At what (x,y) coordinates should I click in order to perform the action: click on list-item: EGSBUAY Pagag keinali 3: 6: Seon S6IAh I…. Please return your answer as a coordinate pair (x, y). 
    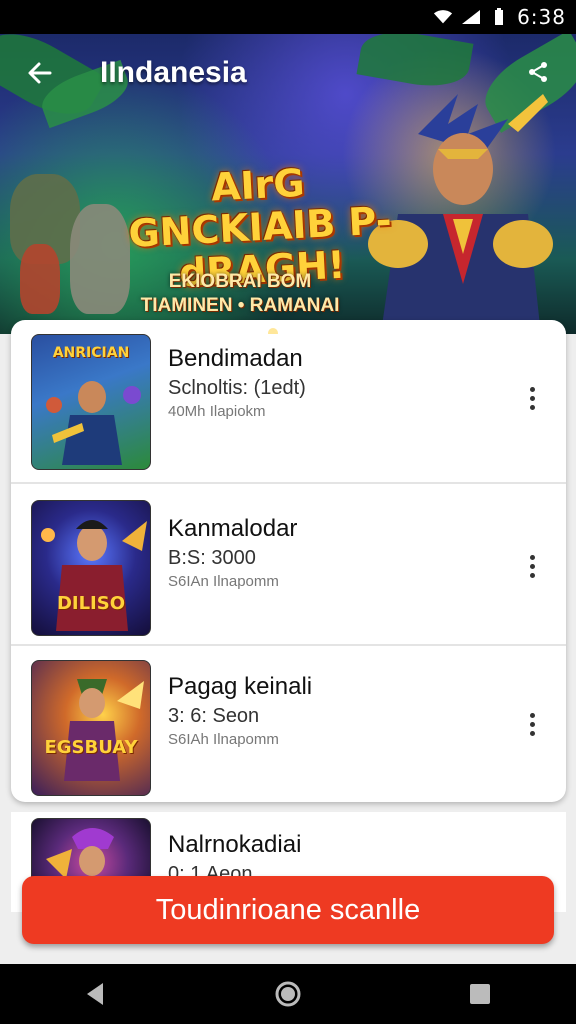
    Looking at the image, I should click on (288, 723).